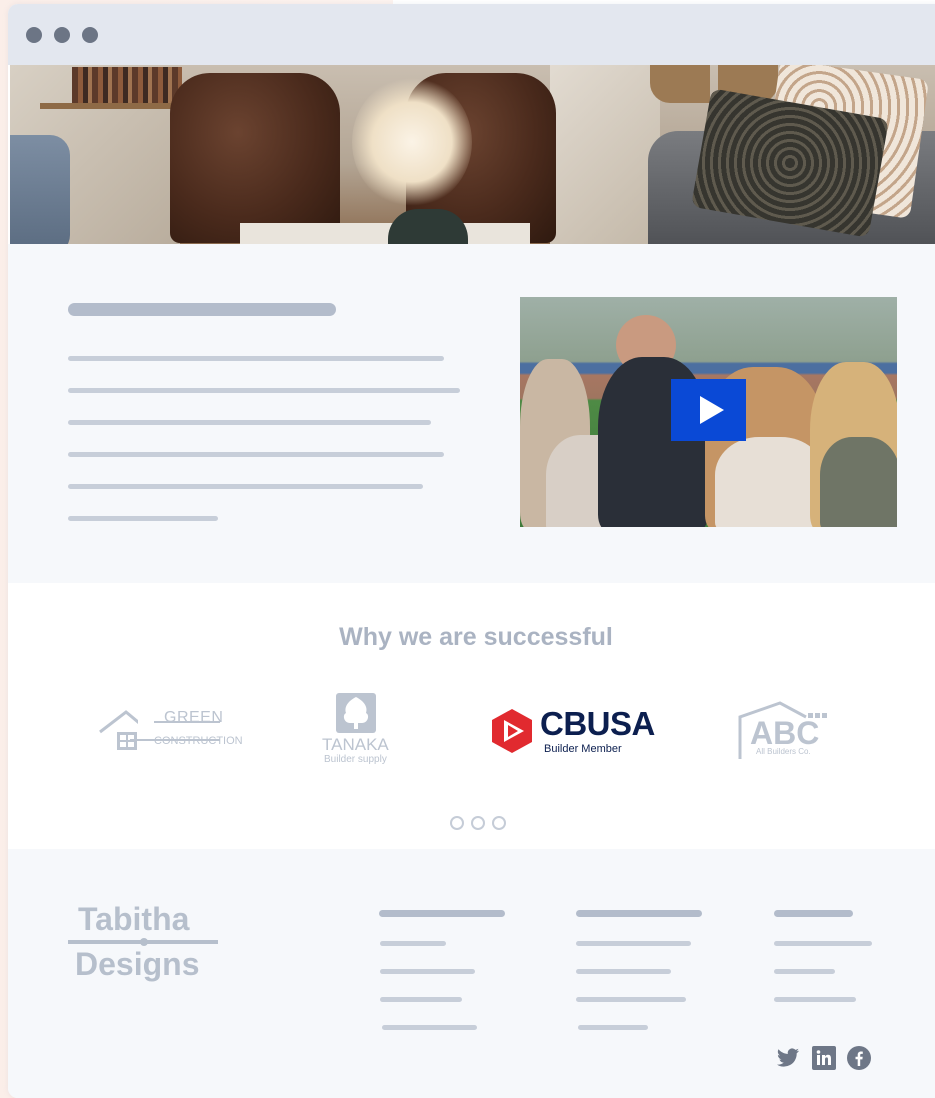  I want to click on cbusa-mark-icon, so click(512, 731).